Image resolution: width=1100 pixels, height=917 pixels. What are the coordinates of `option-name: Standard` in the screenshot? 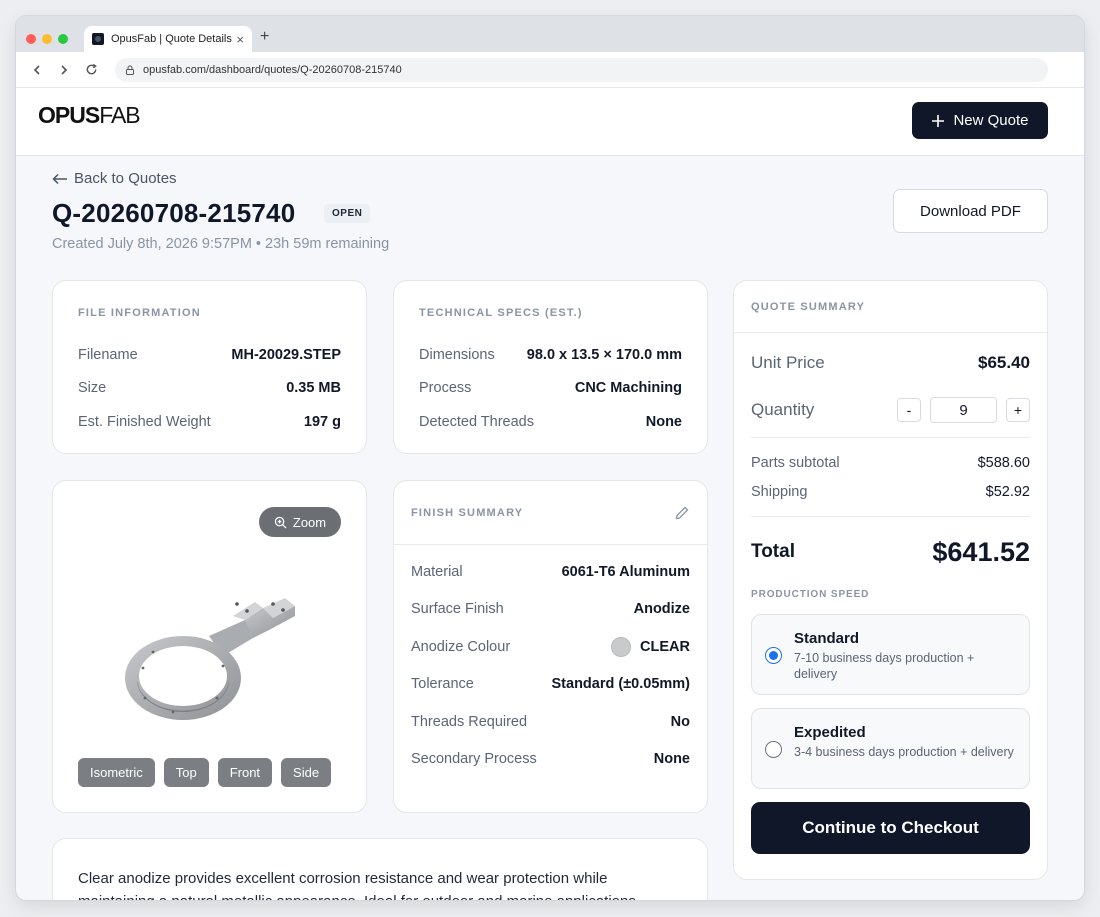 It's located at (827, 638).